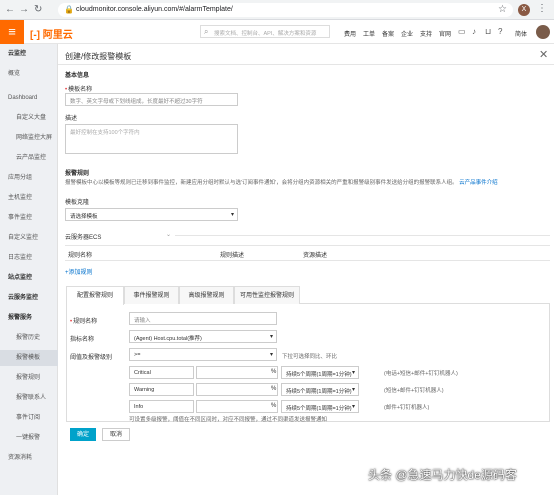 The width and height of the screenshot is (554, 495). Describe the element at coordinates (543, 32) in the screenshot. I see `user-avatar` at that location.